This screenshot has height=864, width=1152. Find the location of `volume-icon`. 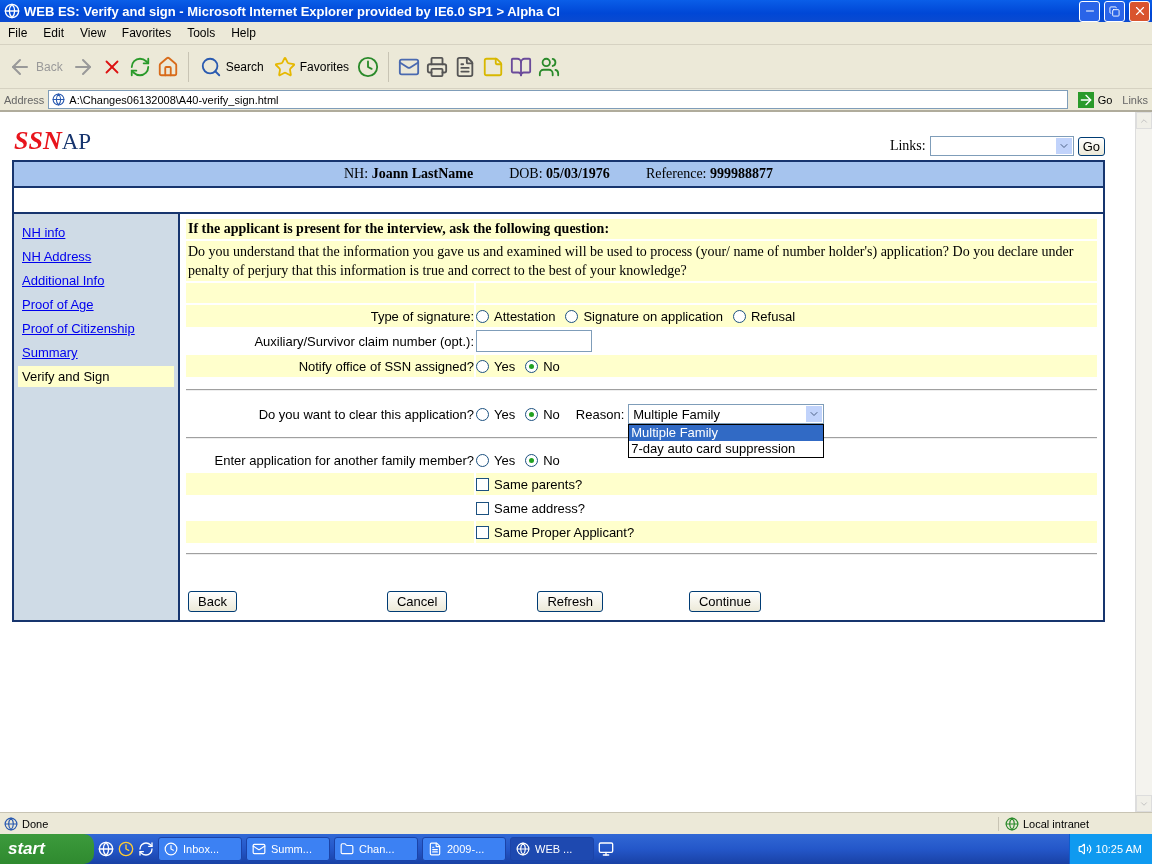

volume-icon is located at coordinates (1084, 849).